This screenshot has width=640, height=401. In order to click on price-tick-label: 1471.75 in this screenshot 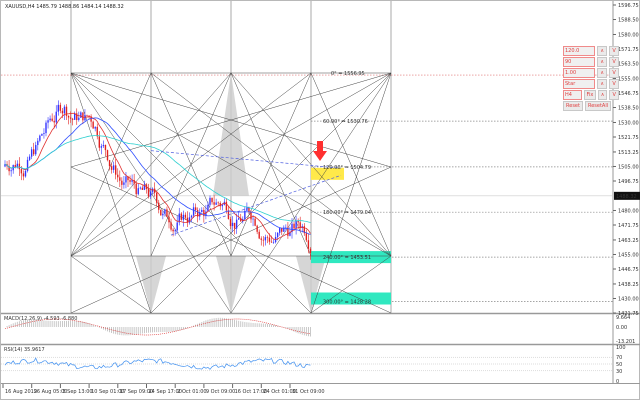, I will do `click(628, 226)`.